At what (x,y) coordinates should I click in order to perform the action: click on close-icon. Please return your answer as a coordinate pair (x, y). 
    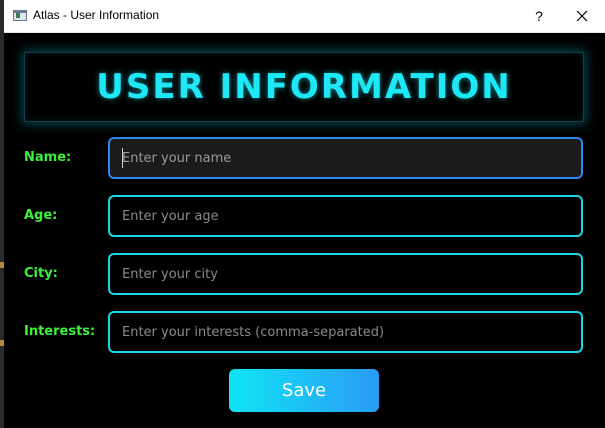
    Looking at the image, I should click on (582, 16).